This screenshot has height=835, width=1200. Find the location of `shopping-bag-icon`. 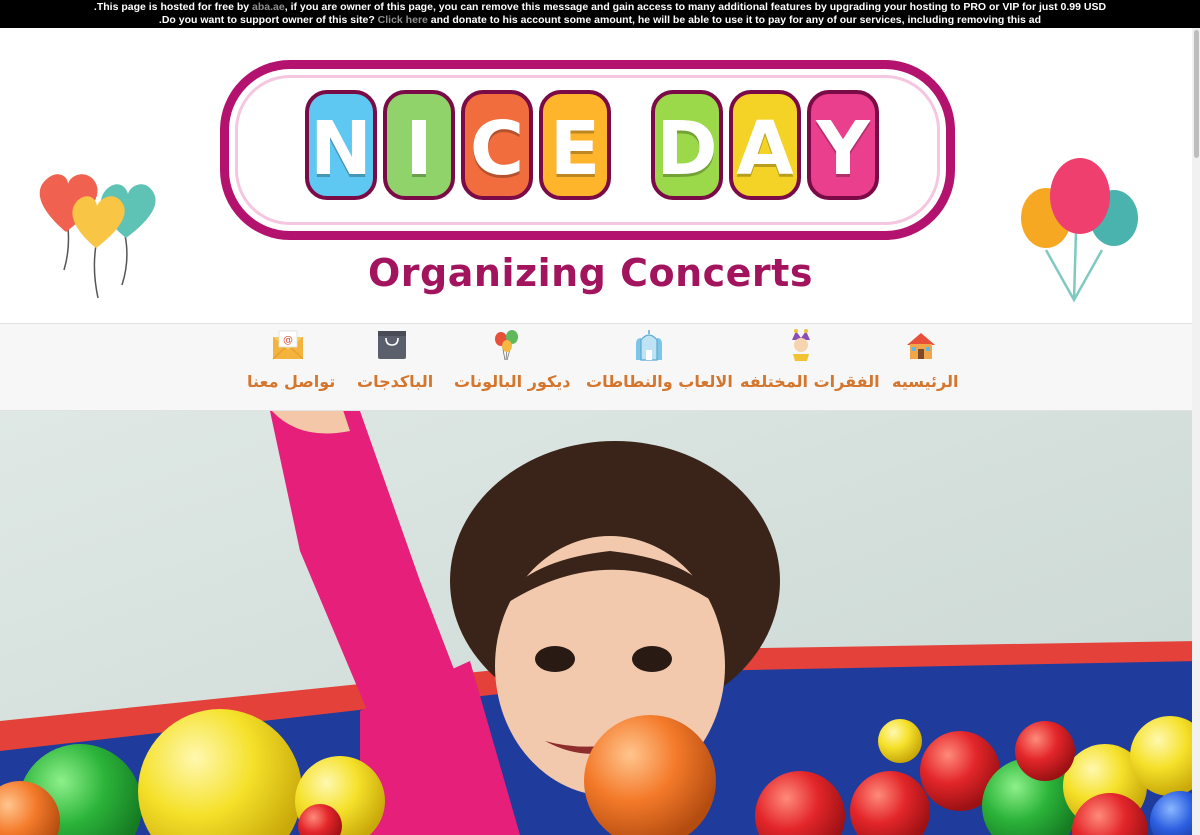

shopping-bag-icon is located at coordinates (392, 345).